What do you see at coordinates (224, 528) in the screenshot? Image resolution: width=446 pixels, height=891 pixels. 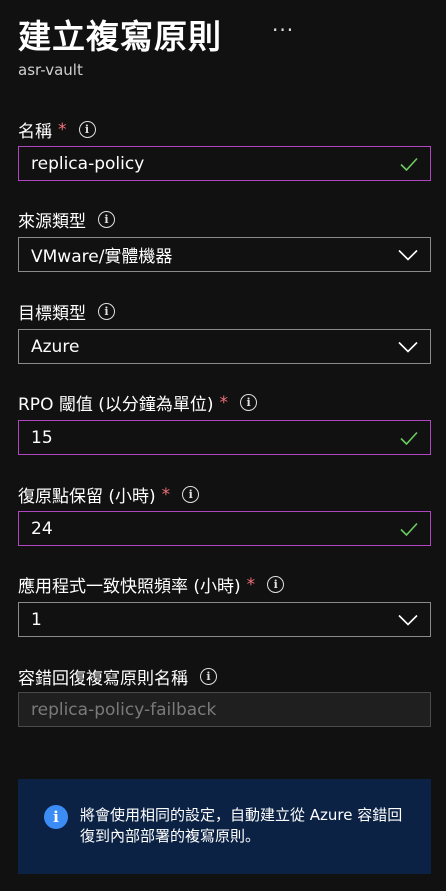 I see `retention-input: 24` at bounding box center [224, 528].